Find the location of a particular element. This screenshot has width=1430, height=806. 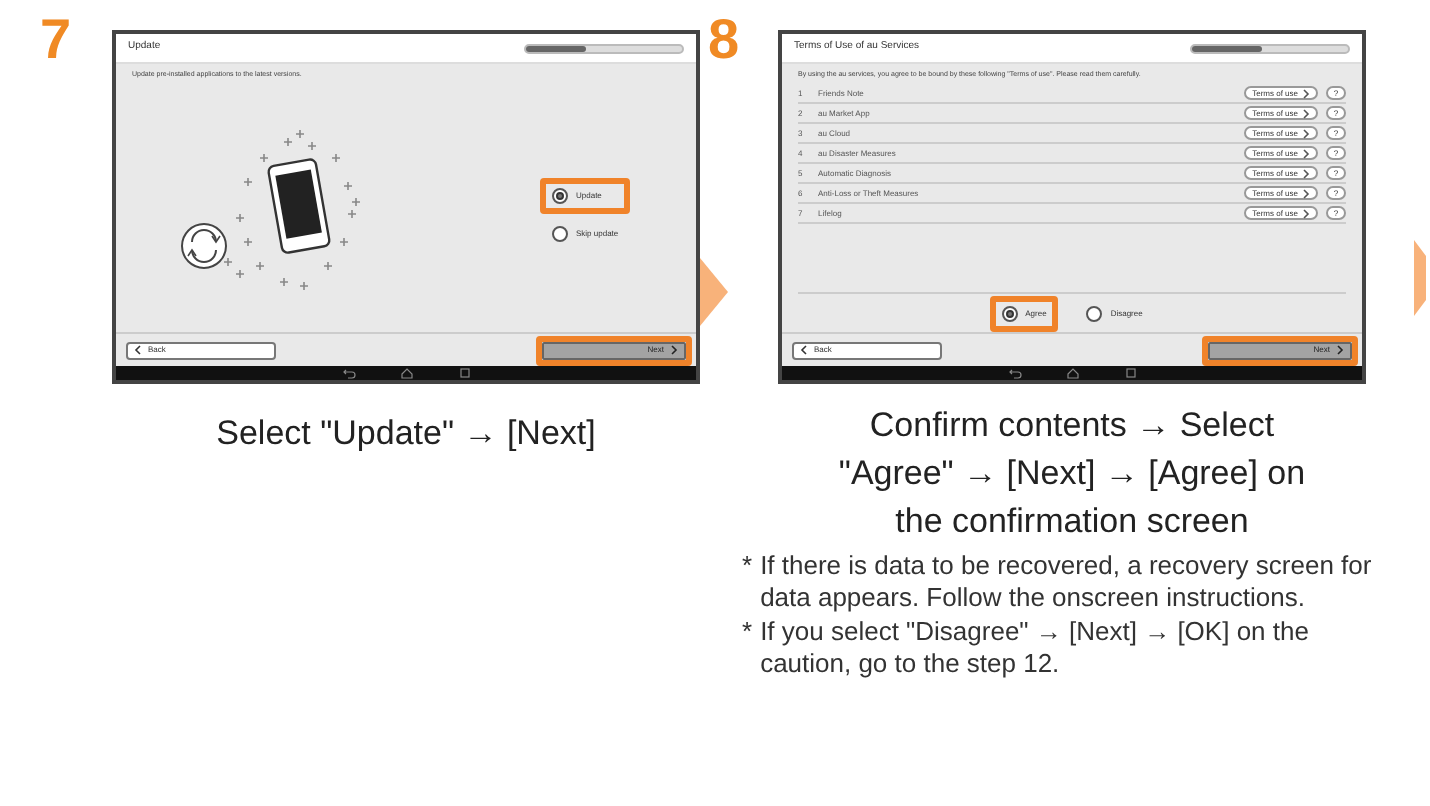

step-number: 7 is located at coordinates (57, 37).